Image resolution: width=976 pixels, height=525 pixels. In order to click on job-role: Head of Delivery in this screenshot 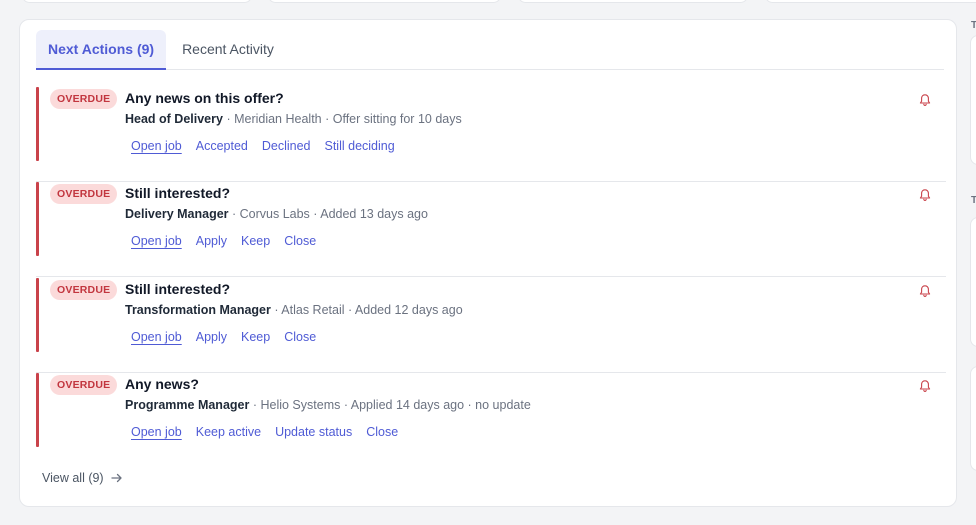, I will do `click(174, 119)`.